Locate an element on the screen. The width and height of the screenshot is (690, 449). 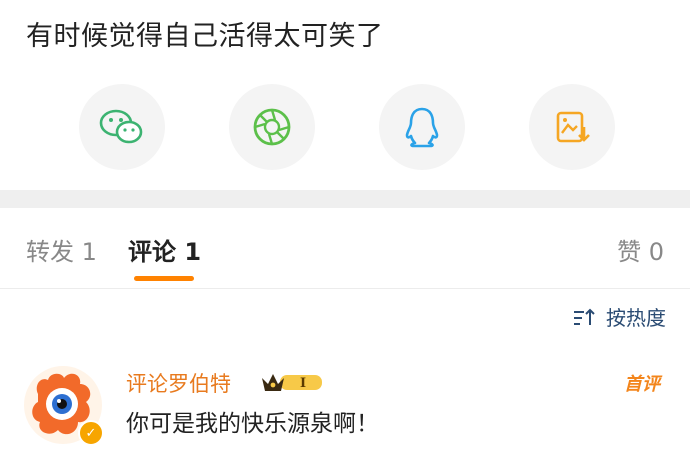
commenter-name: 评论罗伯特 is located at coordinates (178, 383).